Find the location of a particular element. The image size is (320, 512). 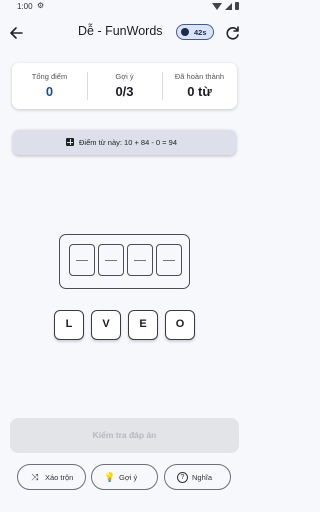

shuffle-label: Xáo trộn is located at coordinates (59, 477).